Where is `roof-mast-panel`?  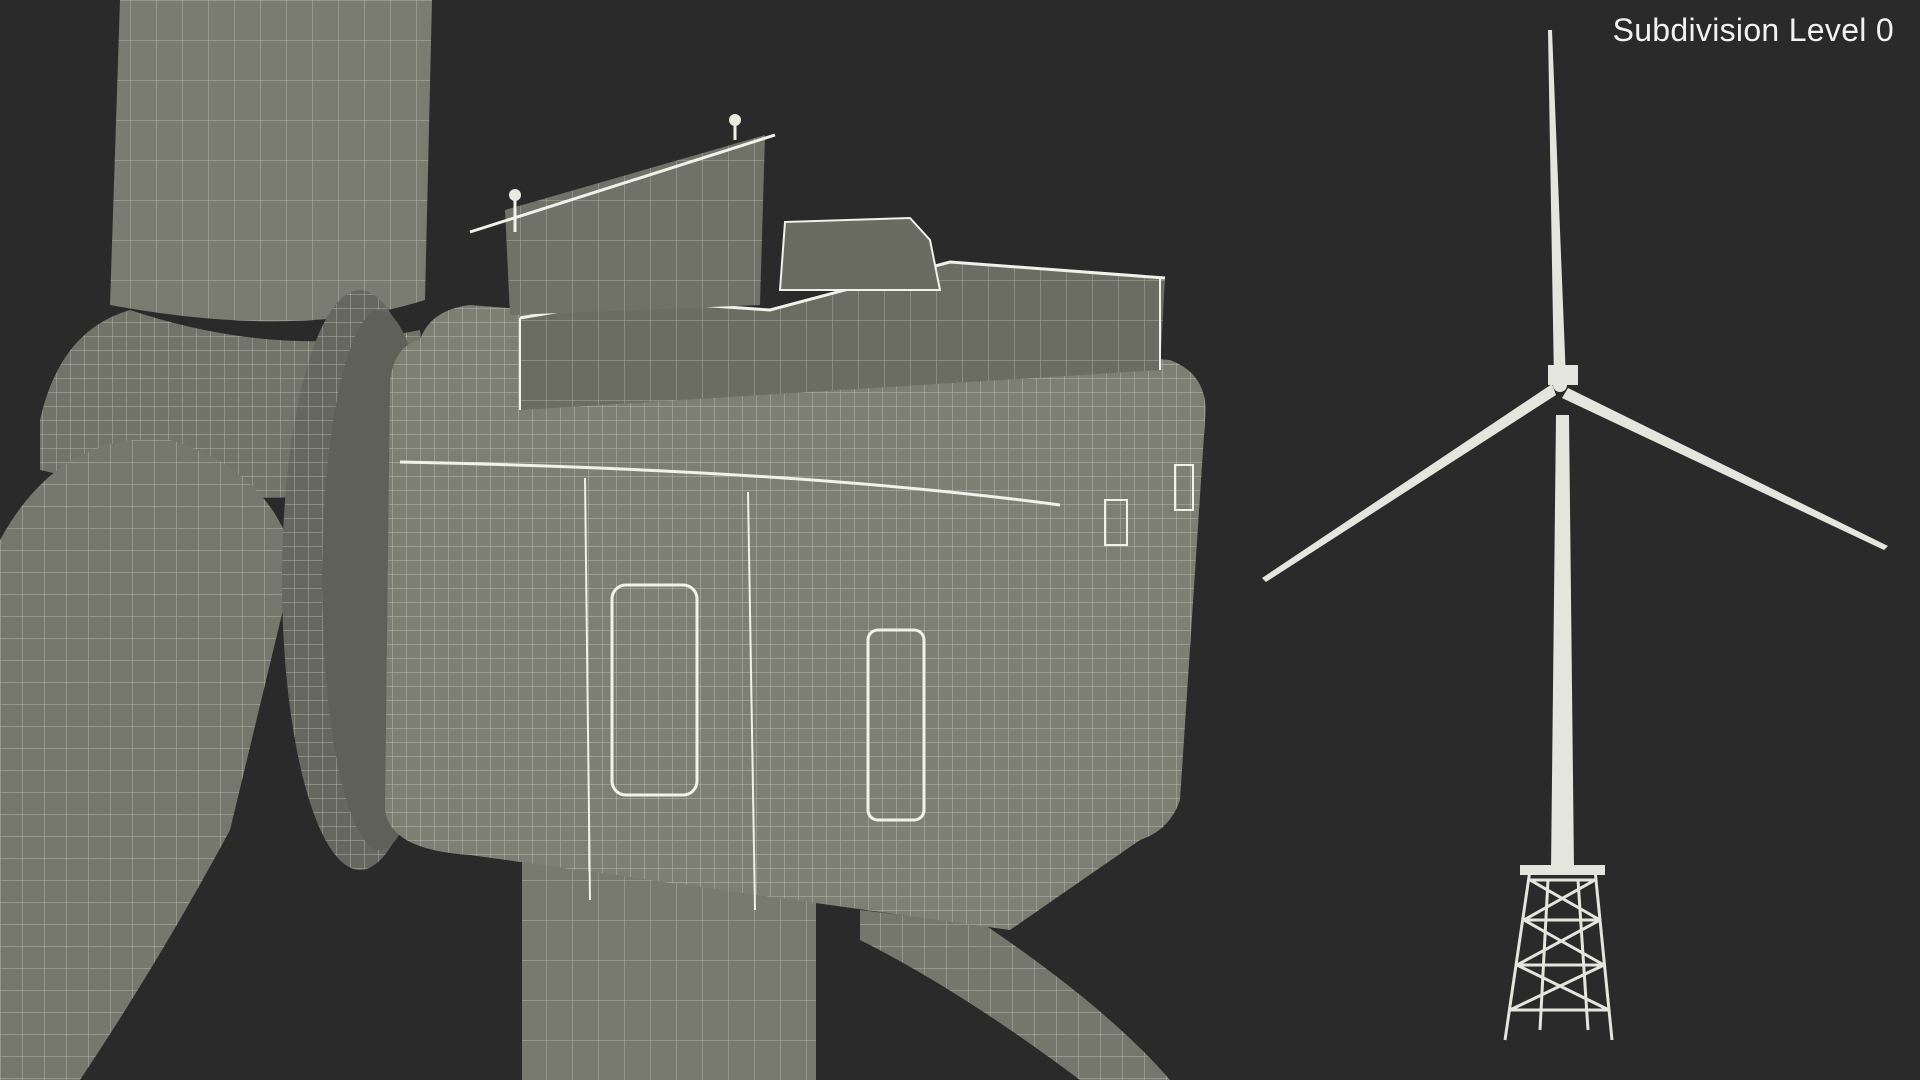
roof-mast-panel is located at coordinates (622, 214).